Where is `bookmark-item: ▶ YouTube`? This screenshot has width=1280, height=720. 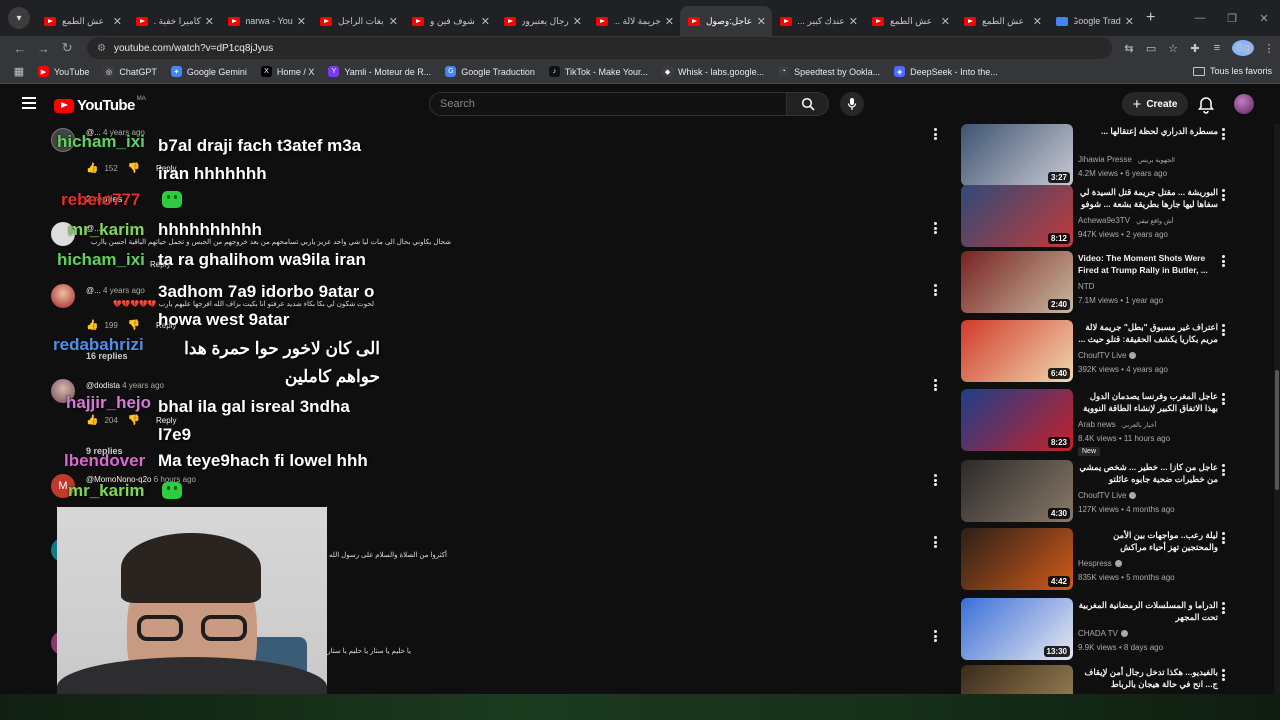 bookmark-item: ▶ YouTube is located at coordinates (63, 71).